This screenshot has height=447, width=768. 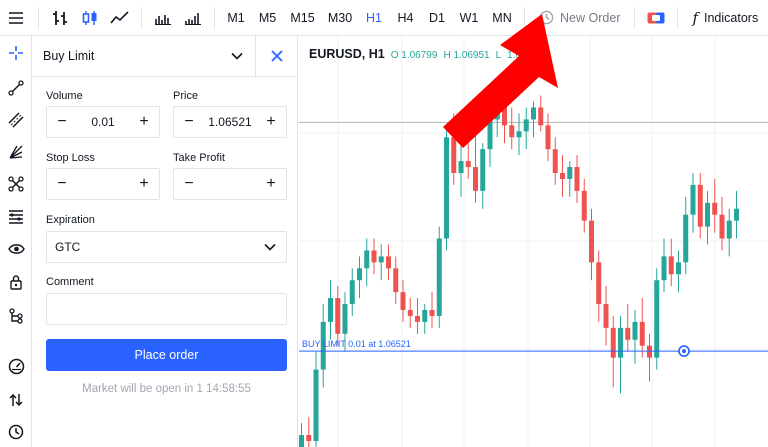 What do you see at coordinates (120, 18) in the screenshot?
I see `line-chart-type-icon` at bounding box center [120, 18].